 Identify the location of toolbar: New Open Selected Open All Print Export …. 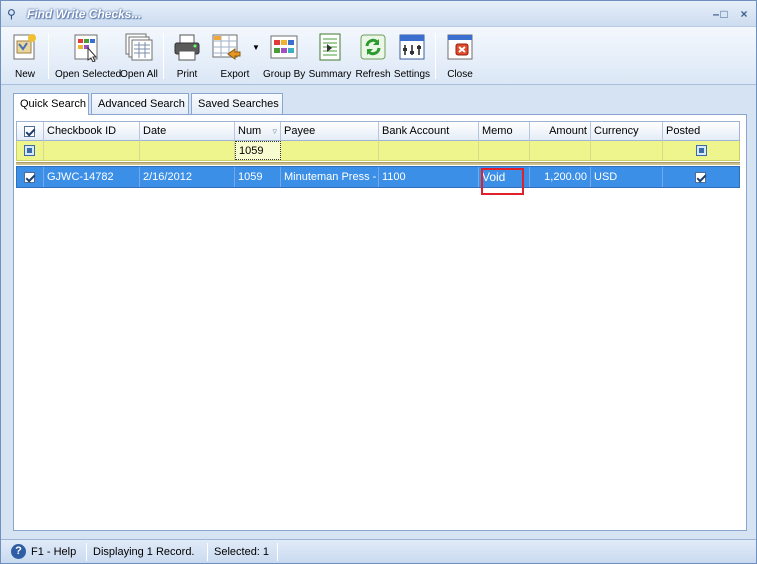
(378, 56).